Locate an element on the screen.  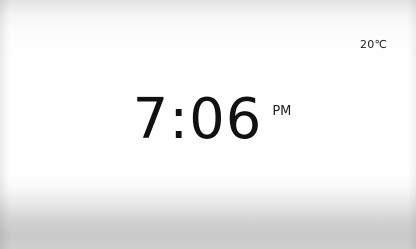
clock-time: 7:06 is located at coordinates (197, 119).